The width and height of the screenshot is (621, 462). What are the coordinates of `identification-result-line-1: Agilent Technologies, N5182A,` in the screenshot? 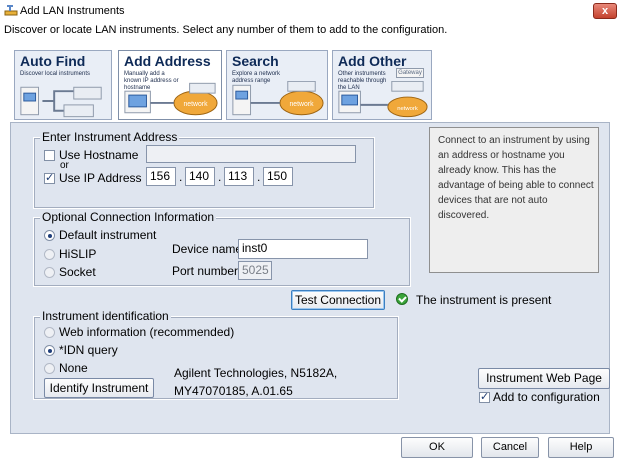 It's located at (256, 373).